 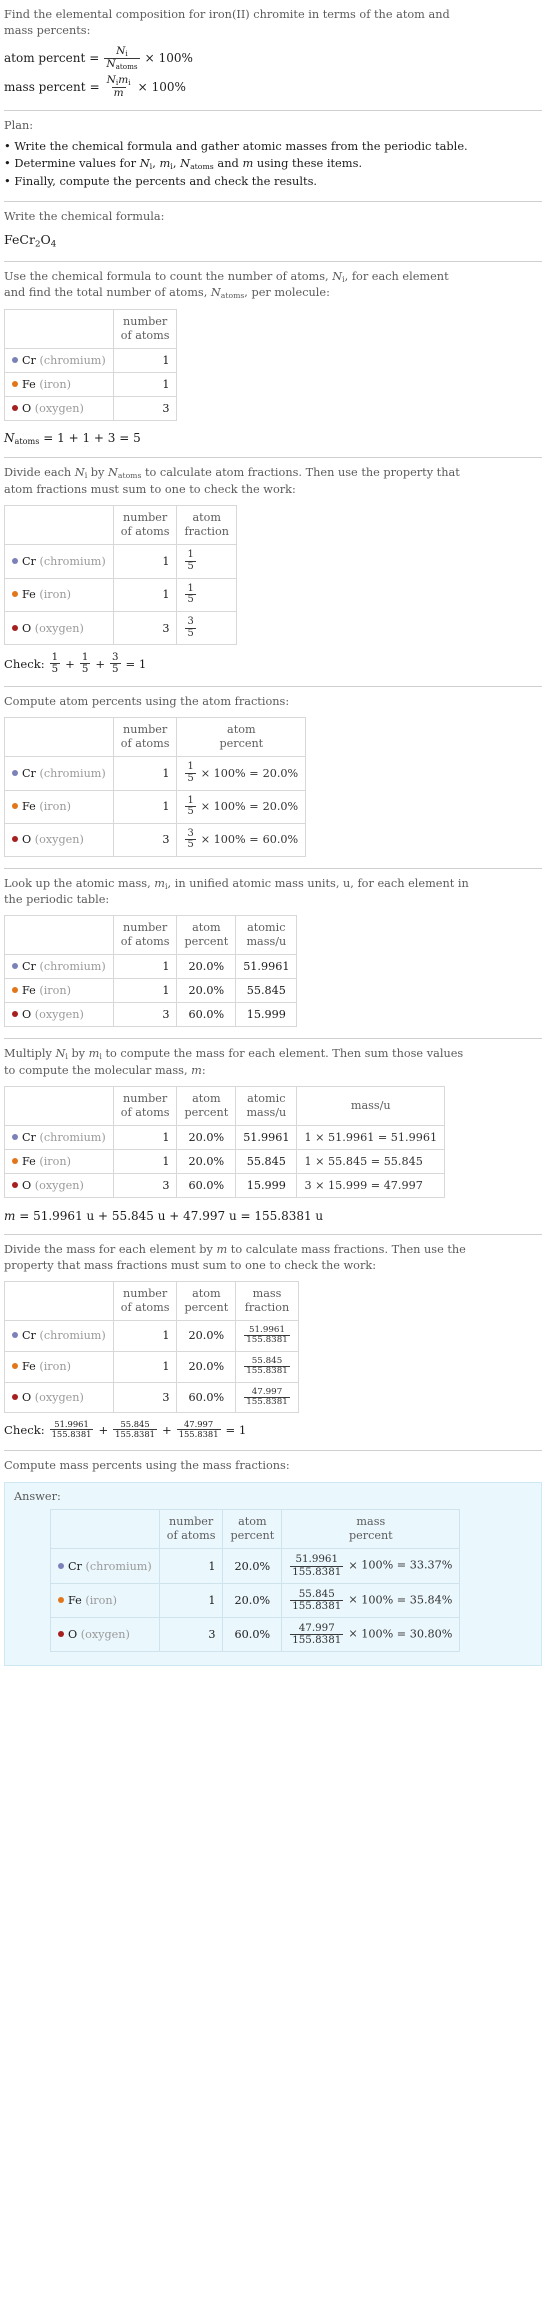 I want to click on atom-percent-fe: 20.0%, so click(x=206, y=1161).